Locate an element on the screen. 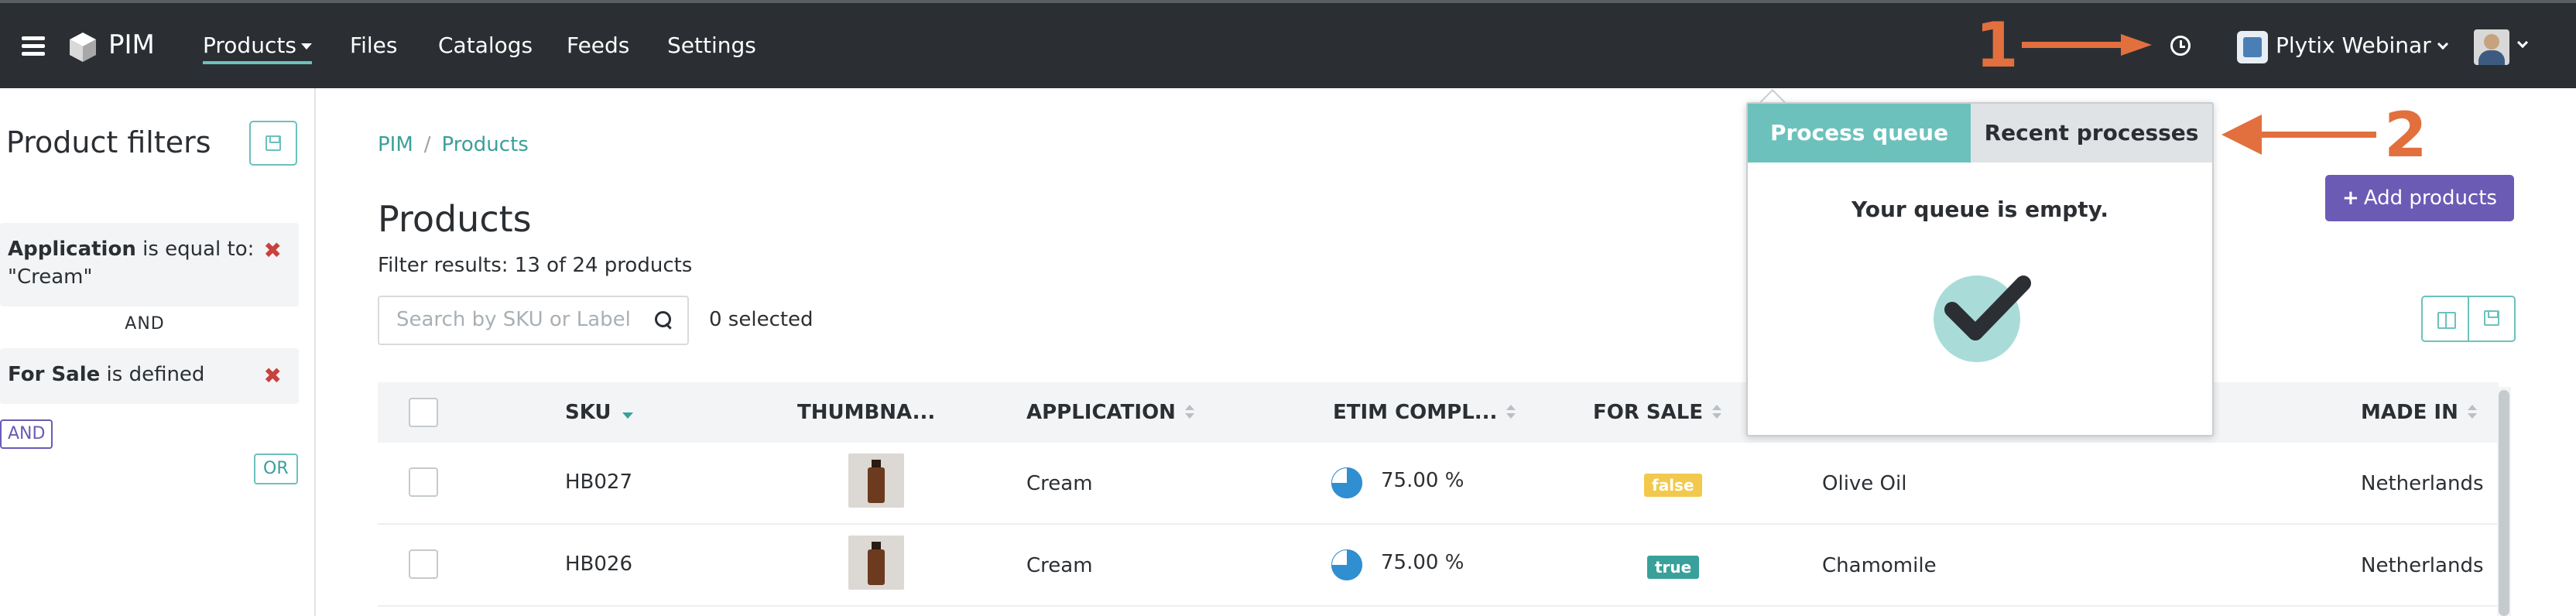 This screenshot has height=616, width=2576. column-header-for-sale: FOR SALE is located at coordinates (1658, 412).